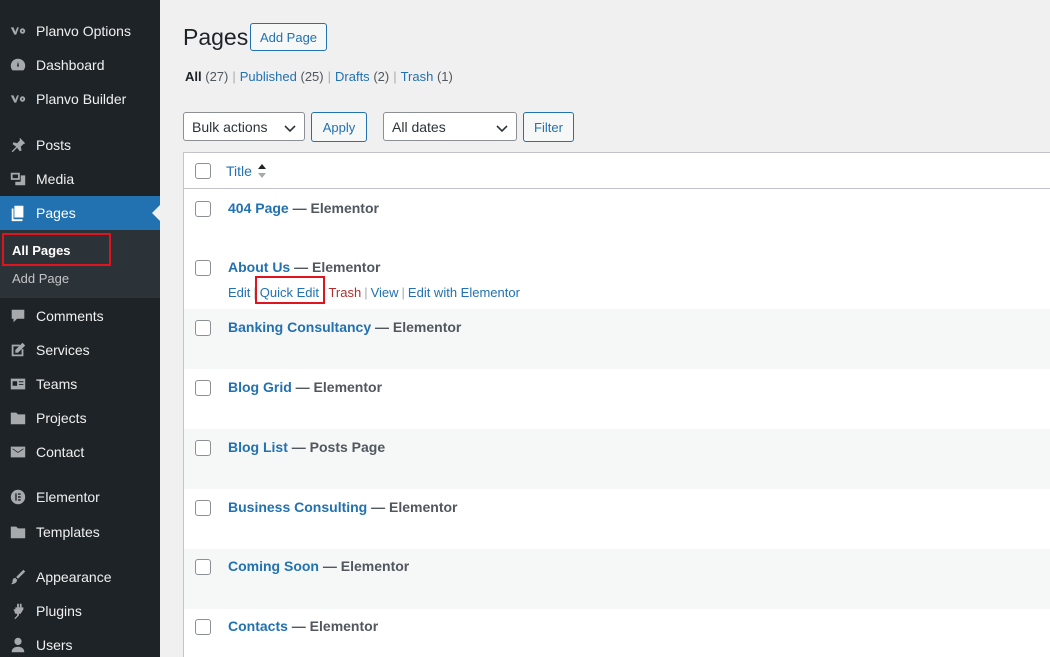 The image size is (1050, 657). I want to click on row-action-trash: Trash, so click(344, 292).